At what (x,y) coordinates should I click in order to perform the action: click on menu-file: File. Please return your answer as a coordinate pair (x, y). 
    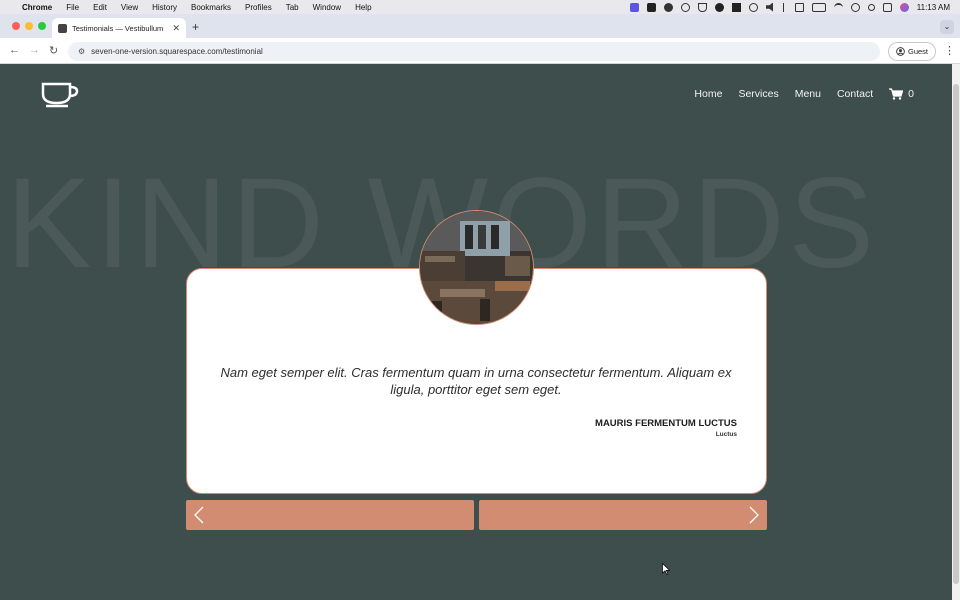
    Looking at the image, I should click on (72, 7).